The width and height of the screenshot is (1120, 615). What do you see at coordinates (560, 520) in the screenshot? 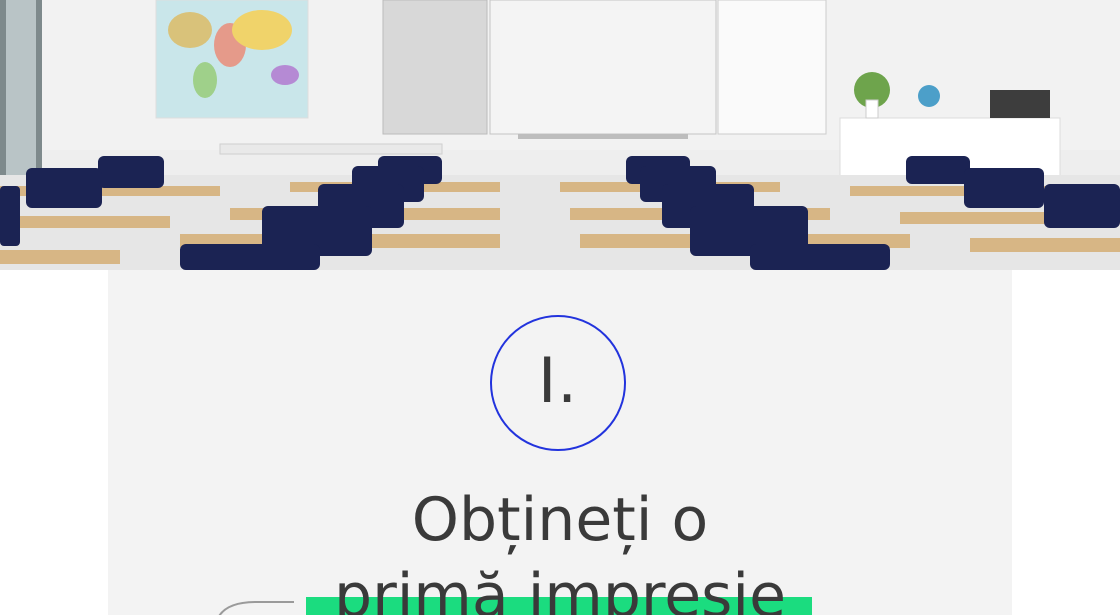
I see `title-line-1: Obțineți o` at bounding box center [560, 520].